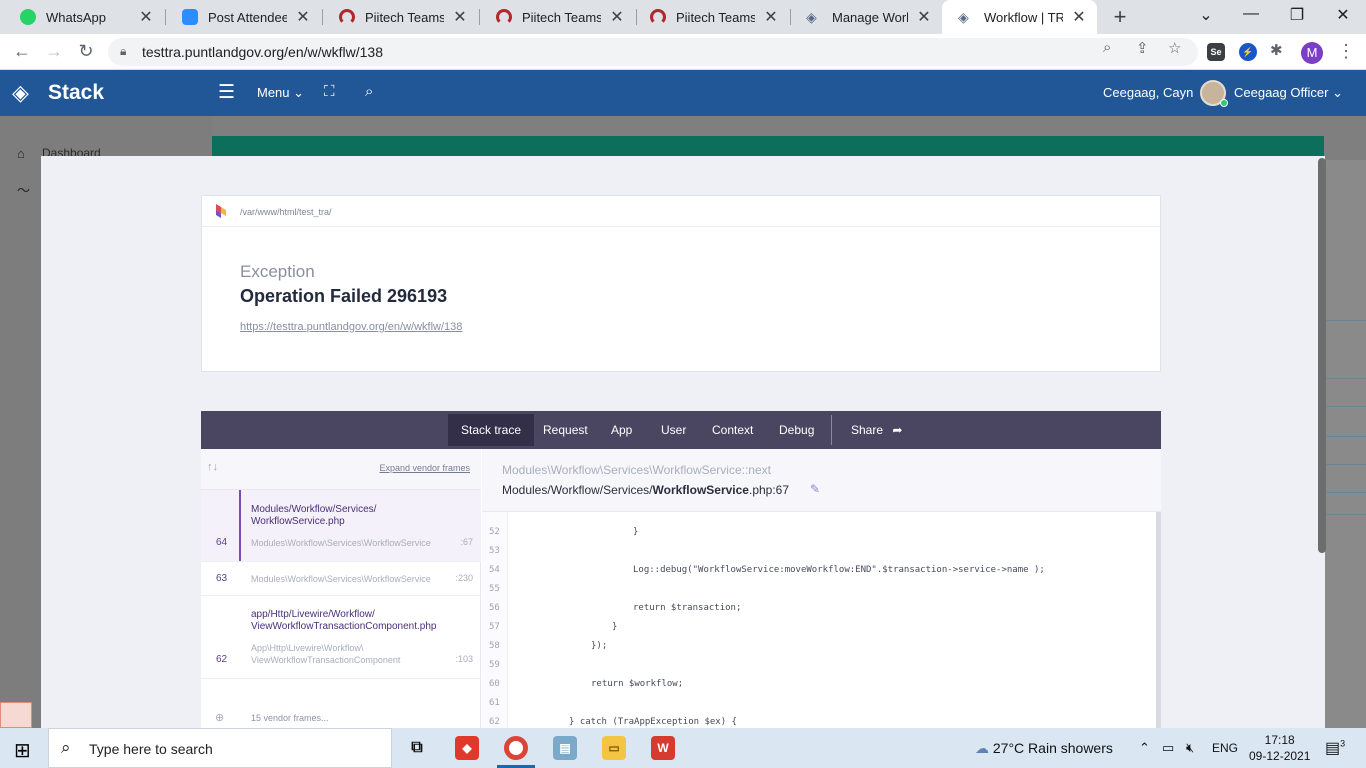 This screenshot has height=768, width=1366. What do you see at coordinates (221, 211) in the screenshot?
I see `ignition-logo-icon` at bounding box center [221, 211].